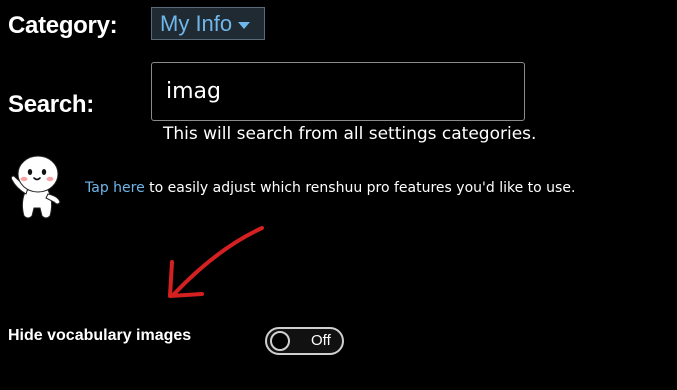 The width and height of the screenshot is (677, 390). I want to click on tap-here-link: Tap here, so click(115, 188).